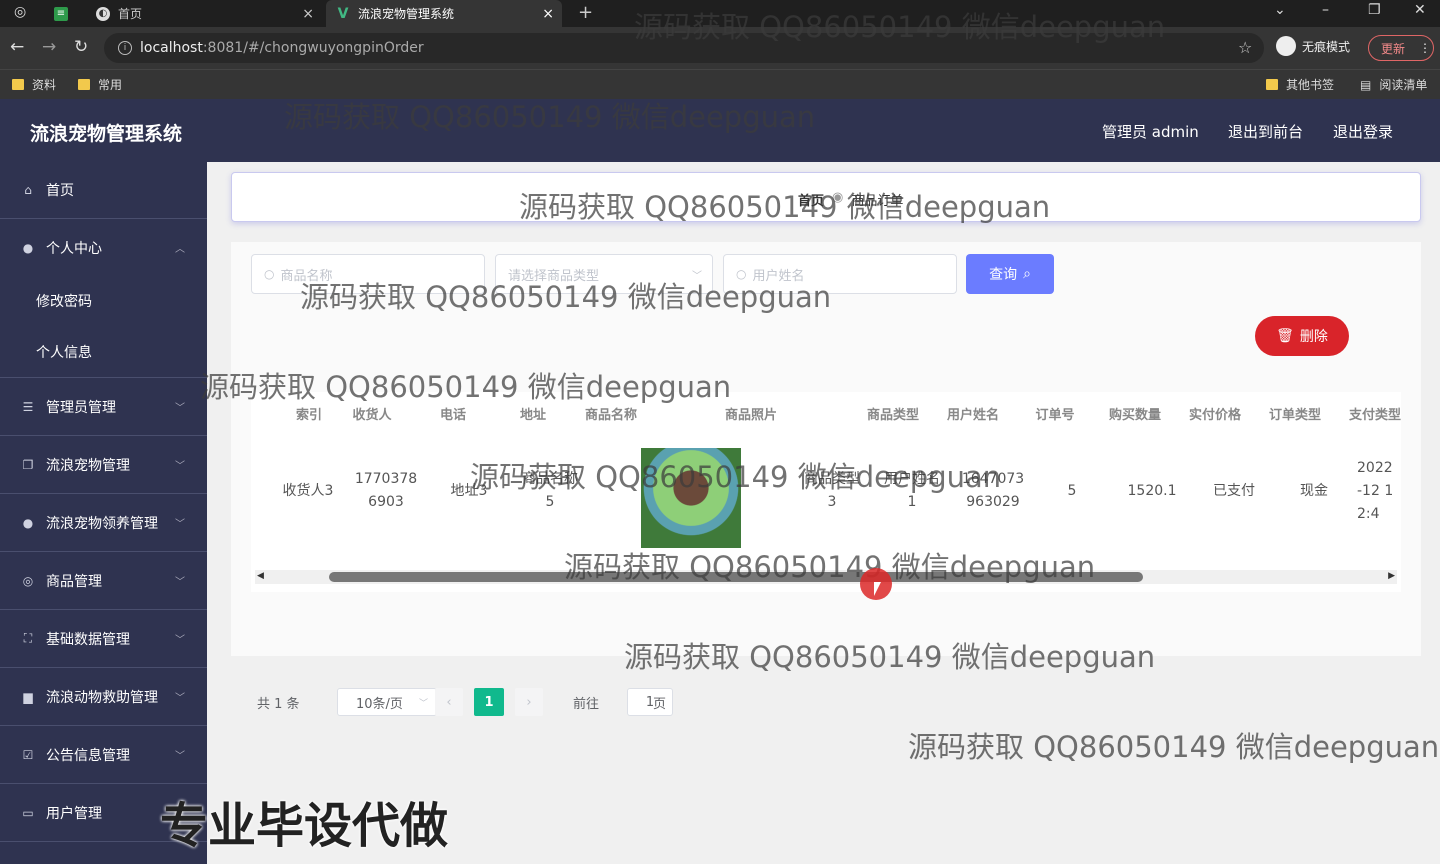 The width and height of the screenshot is (1440, 864). What do you see at coordinates (1313, 337) in the screenshot?
I see `delete-label: 删除` at bounding box center [1313, 337].